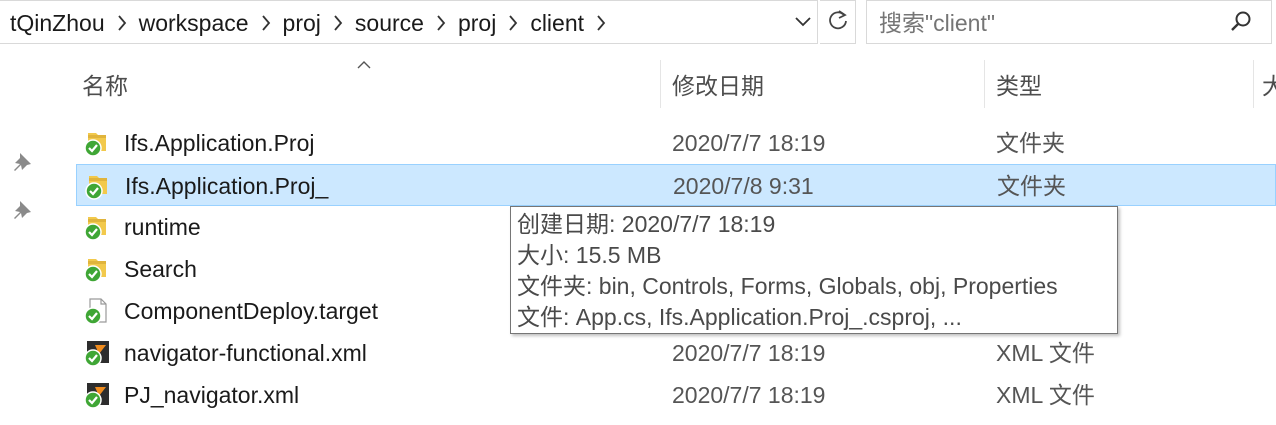  What do you see at coordinates (392, 23) in the screenshot?
I see `breadcrumb-item-source: source` at bounding box center [392, 23].